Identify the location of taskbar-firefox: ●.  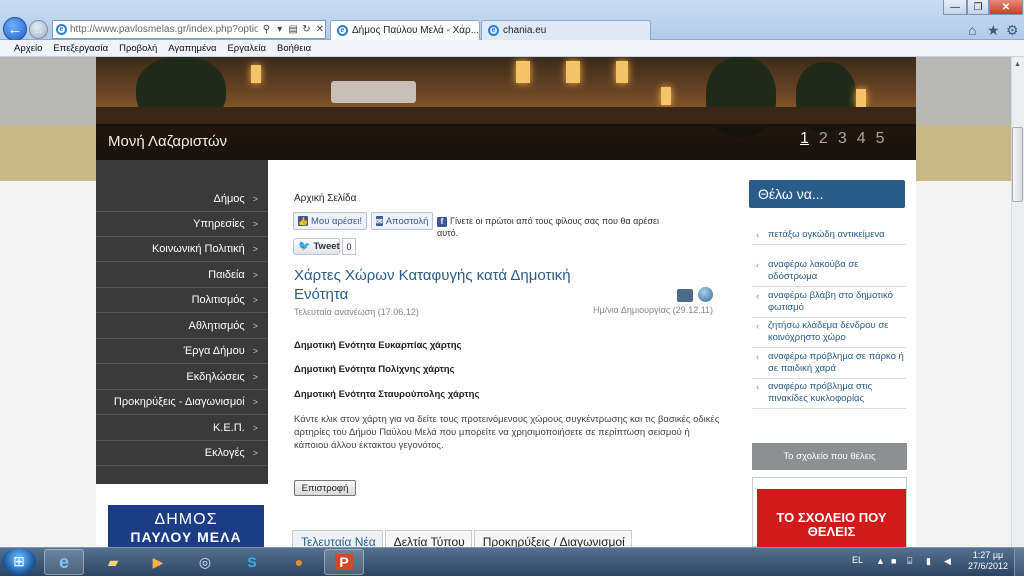
(299, 562).